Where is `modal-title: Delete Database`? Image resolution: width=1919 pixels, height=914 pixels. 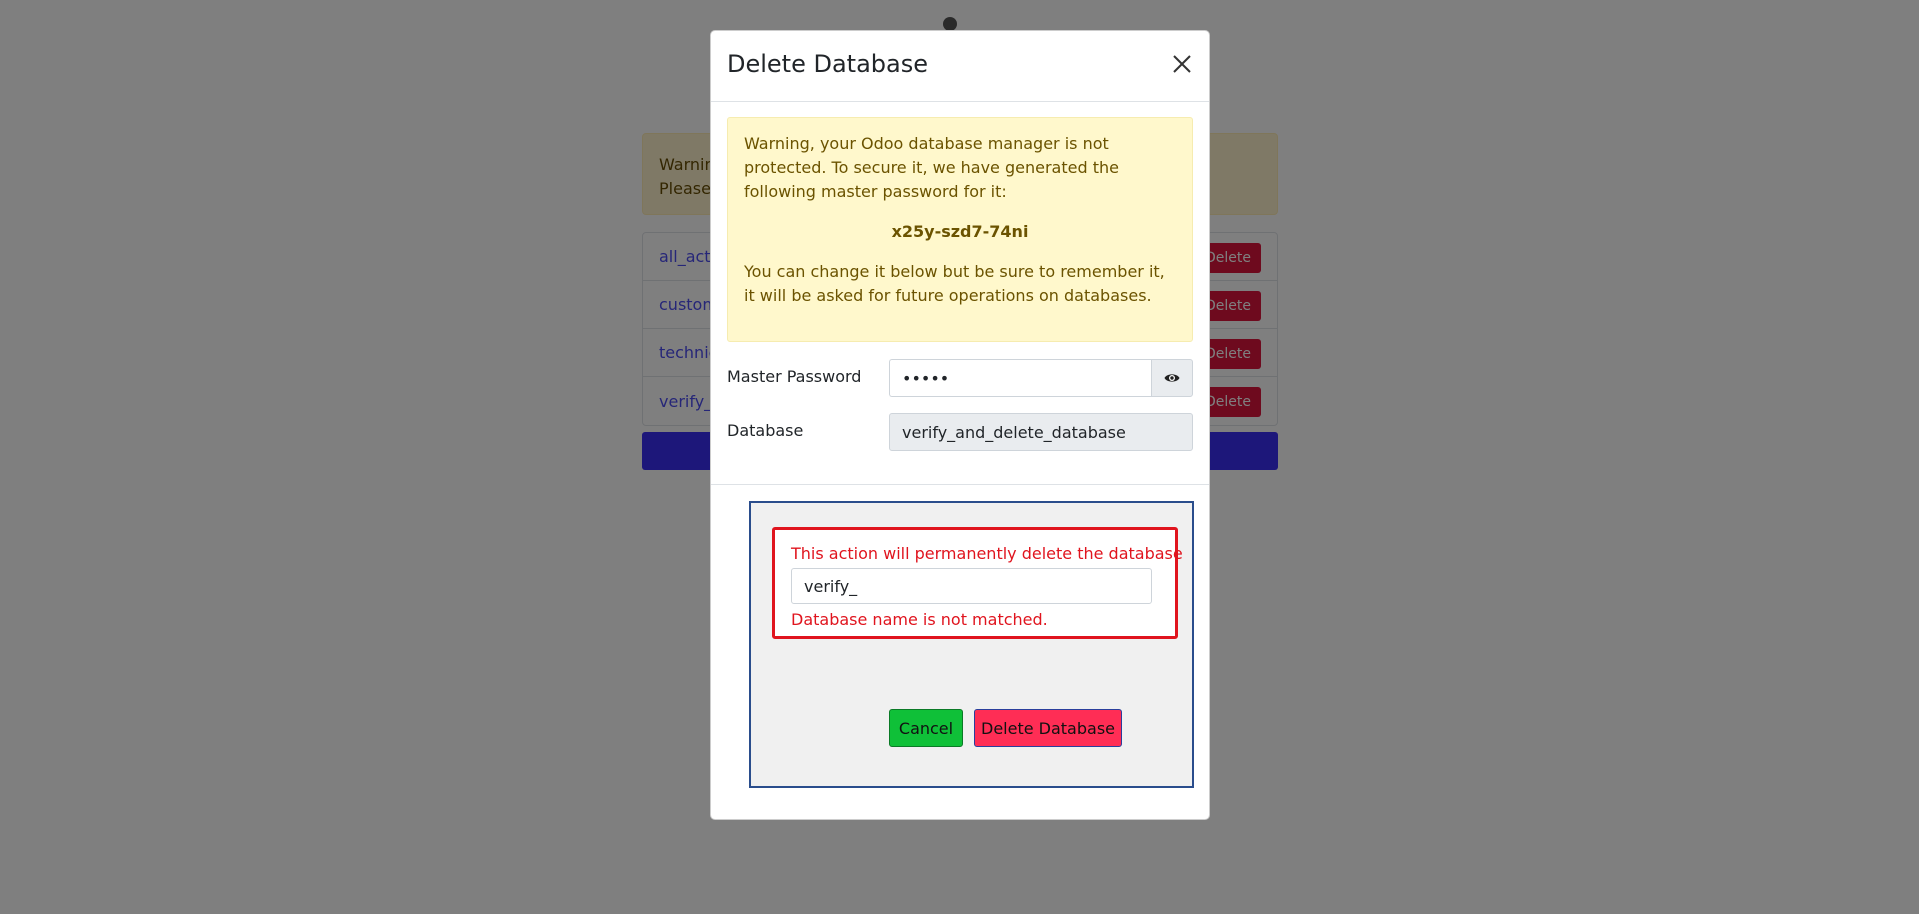
modal-title: Delete Database is located at coordinates (827, 64).